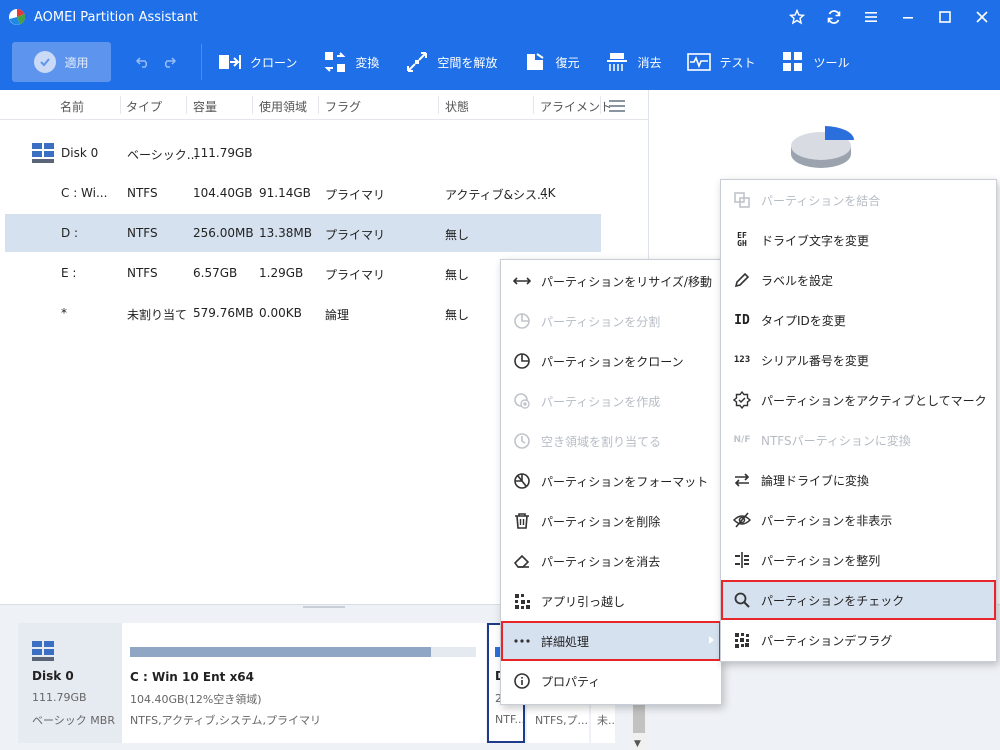 The height and width of the screenshot is (750, 1000). What do you see at coordinates (611, 561) in the screenshot?
I see `menu-item-wipe: パーティションを消去` at bounding box center [611, 561].